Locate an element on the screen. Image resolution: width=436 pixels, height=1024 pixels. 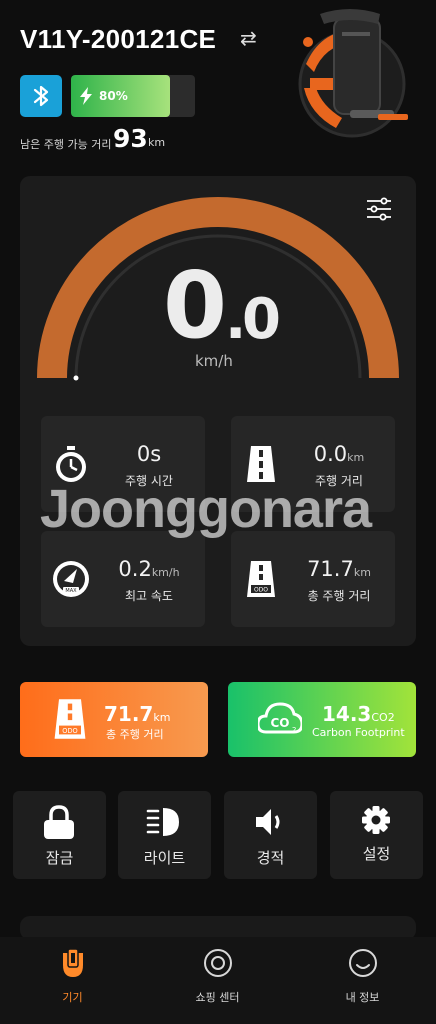
stat-trip-distance-value: 0.0 is located at coordinates (330, 454).